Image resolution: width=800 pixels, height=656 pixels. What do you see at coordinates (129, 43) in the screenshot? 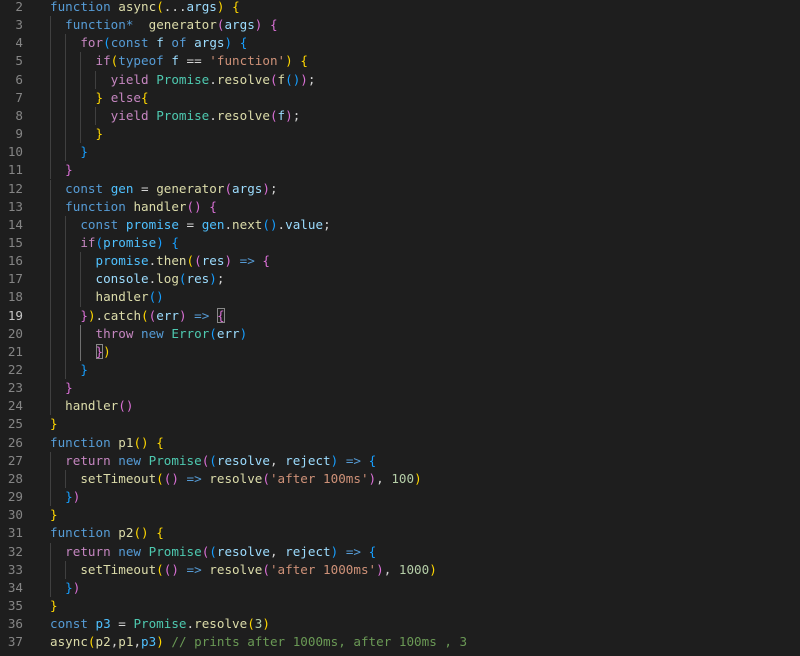
I see `keyword-token: const` at bounding box center [129, 43].